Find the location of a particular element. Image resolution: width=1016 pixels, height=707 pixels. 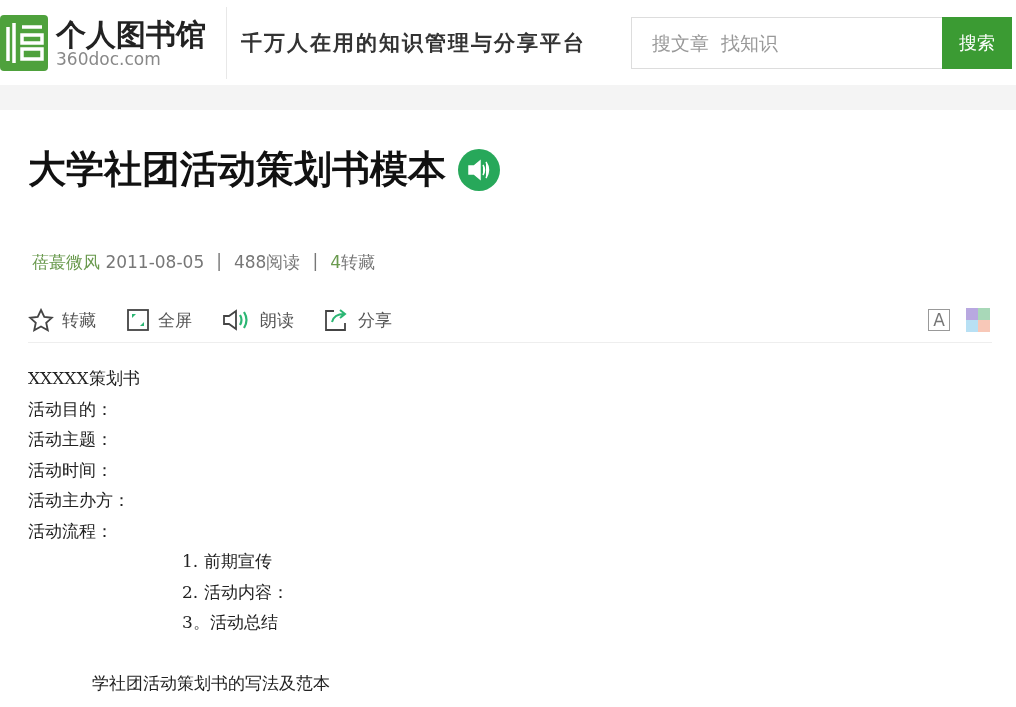

slogan: 千万人在用的知识管理与分享平台 is located at coordinates (413, 42).